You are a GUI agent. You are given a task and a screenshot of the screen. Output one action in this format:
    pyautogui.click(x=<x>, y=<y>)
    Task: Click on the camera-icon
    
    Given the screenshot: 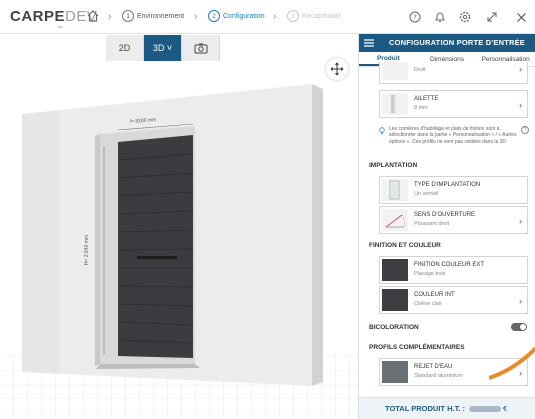 What is the action you would take?
    pyautogui.click(x=200, y=48)
    